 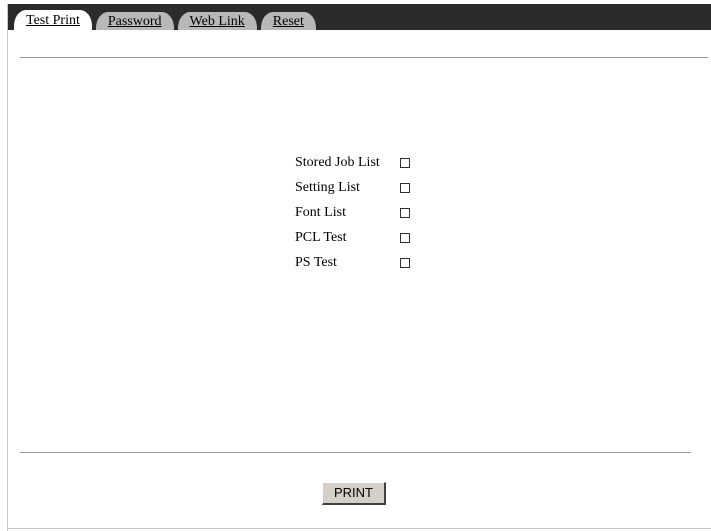 I want to click on option-label-font-list: Font List, so click(x=320, y=212).